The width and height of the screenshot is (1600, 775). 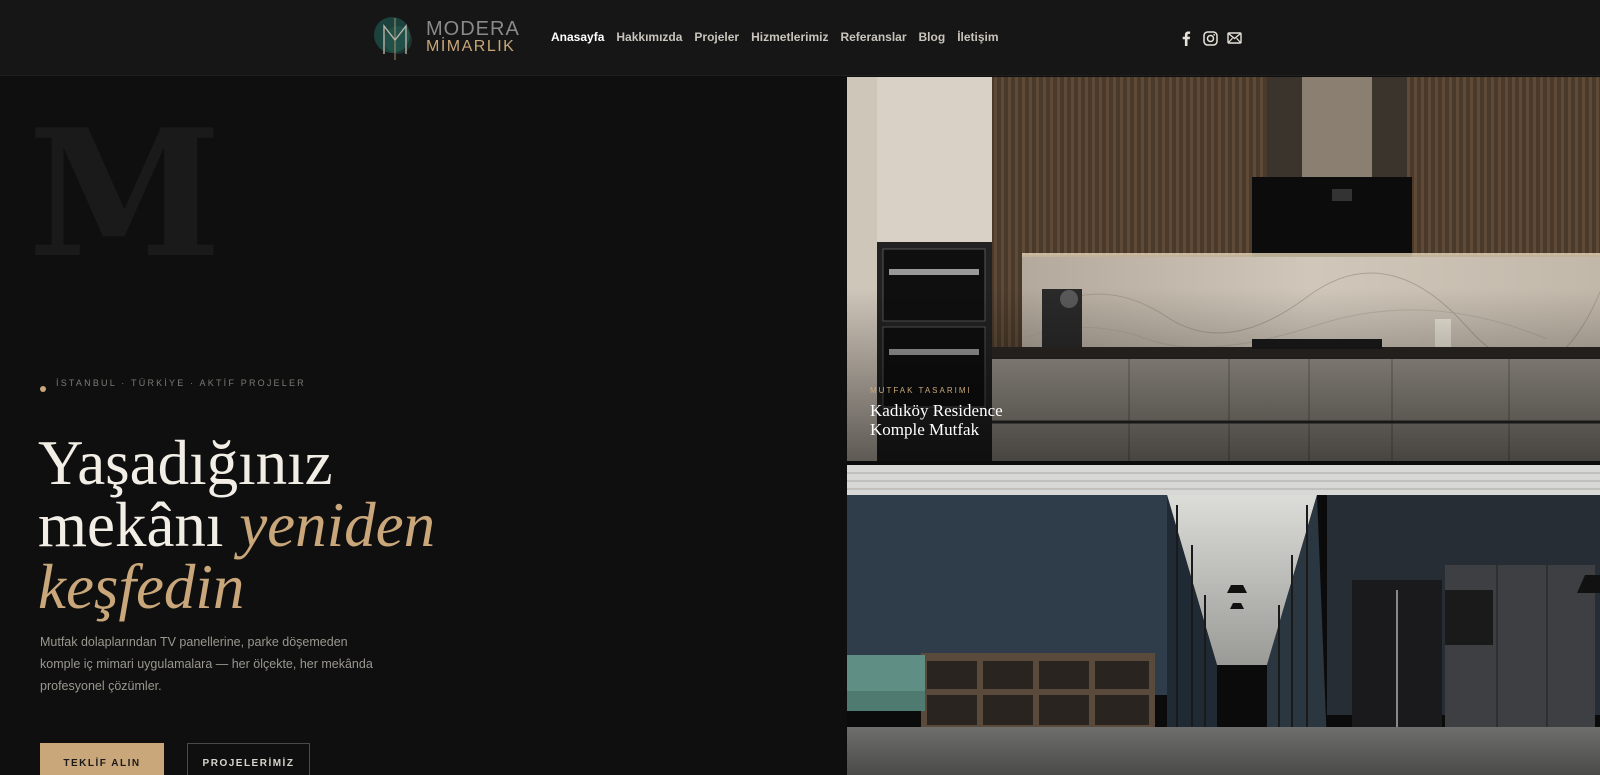 I want to click on location-tagline: İSTANBUL · TÜRKİYE · AKTİF PROJELER, so click(x=173, y=383).